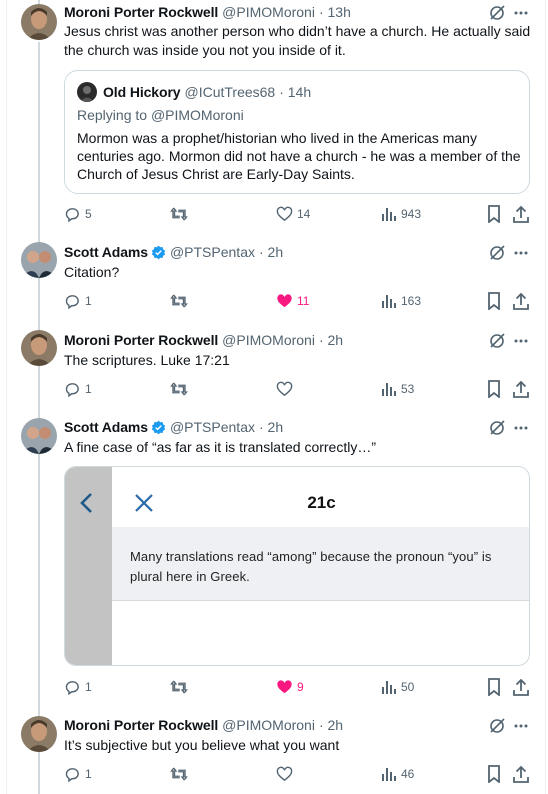 The image size is (548, 794). Describe the element at coordinates (290, 687) in the screenshot. I see `like-button: 9` at that location.